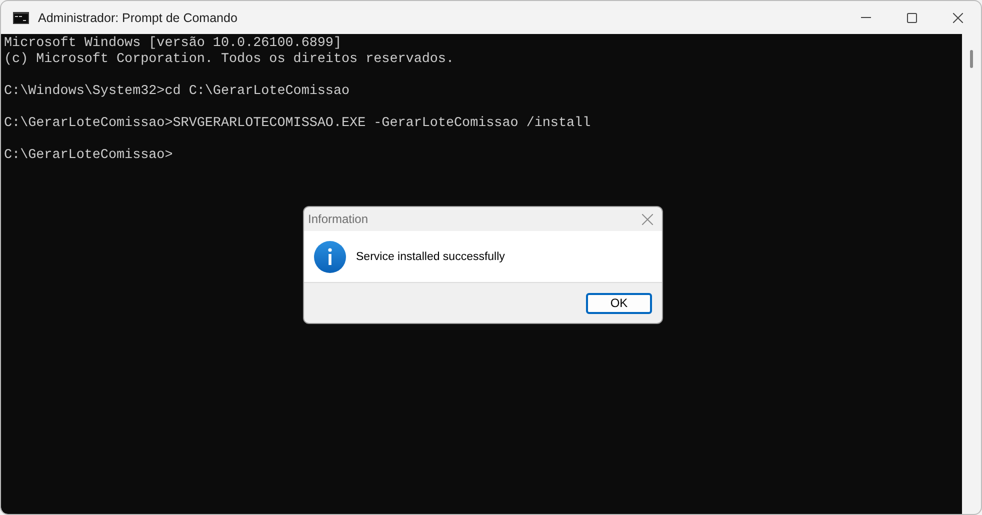 This screenshot has width=982, height=515. What do you see at coordinates (173, 44) in the screenshot?
I see `console-line: Microsoft Windows [versão 10.0.26100.6899]` at bounding box center [173, 44].